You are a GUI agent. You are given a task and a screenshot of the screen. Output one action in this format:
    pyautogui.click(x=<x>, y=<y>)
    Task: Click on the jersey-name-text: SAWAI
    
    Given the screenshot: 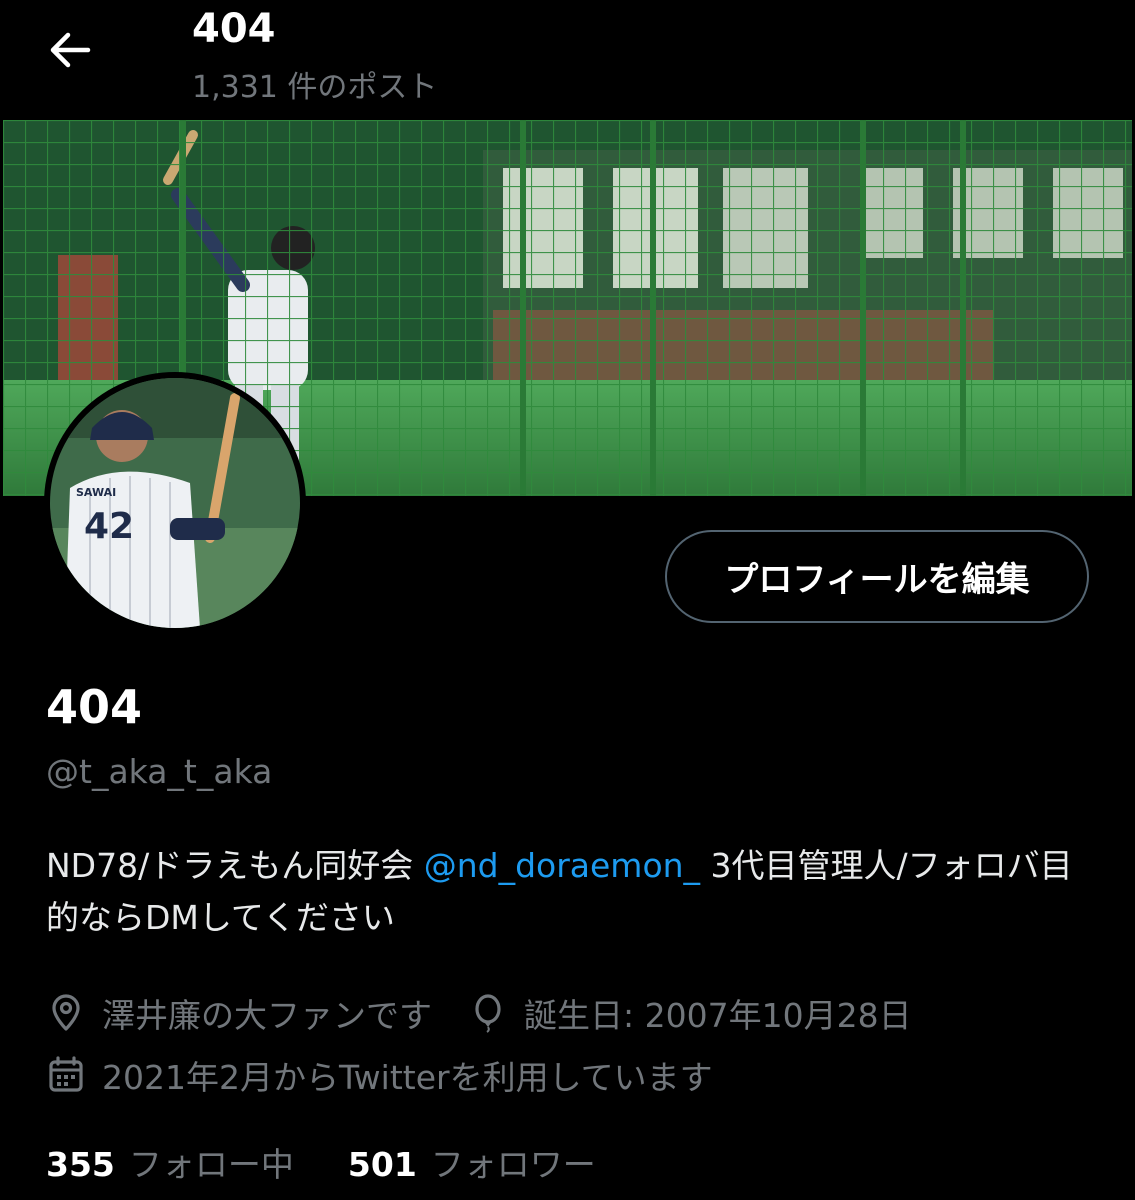 What is the action you would take?
    pyautogui.click(x=96, y=492)
    